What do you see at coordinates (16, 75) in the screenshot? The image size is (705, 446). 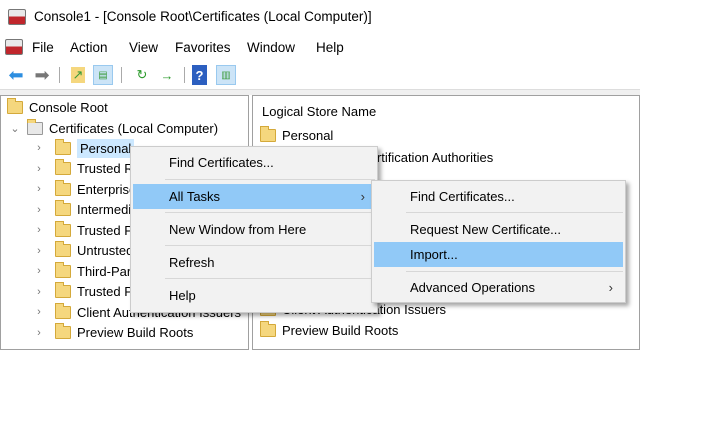 I see `back-arrow-icon: ⬅` at bounding box center [16, 75].